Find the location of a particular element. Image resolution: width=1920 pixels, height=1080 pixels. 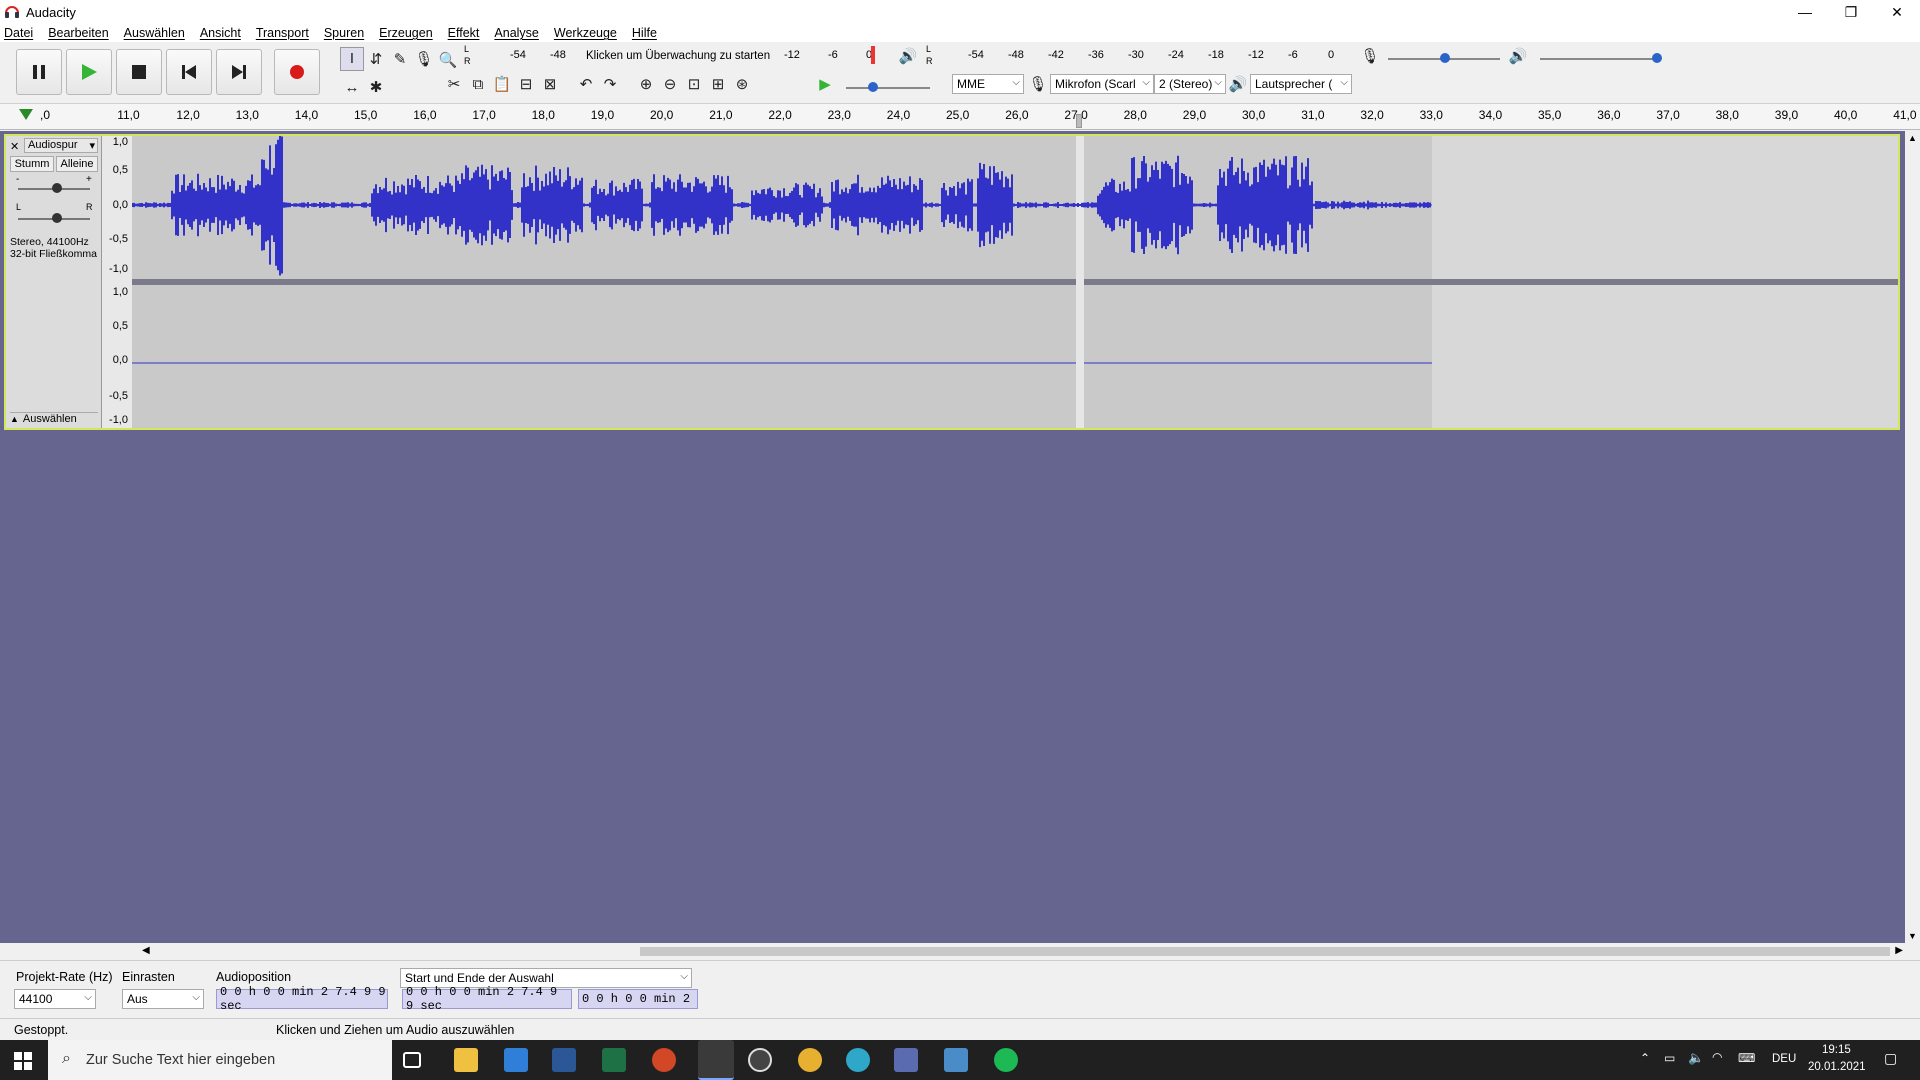

menu-datei: Datei is located at coordinates (18, 33).